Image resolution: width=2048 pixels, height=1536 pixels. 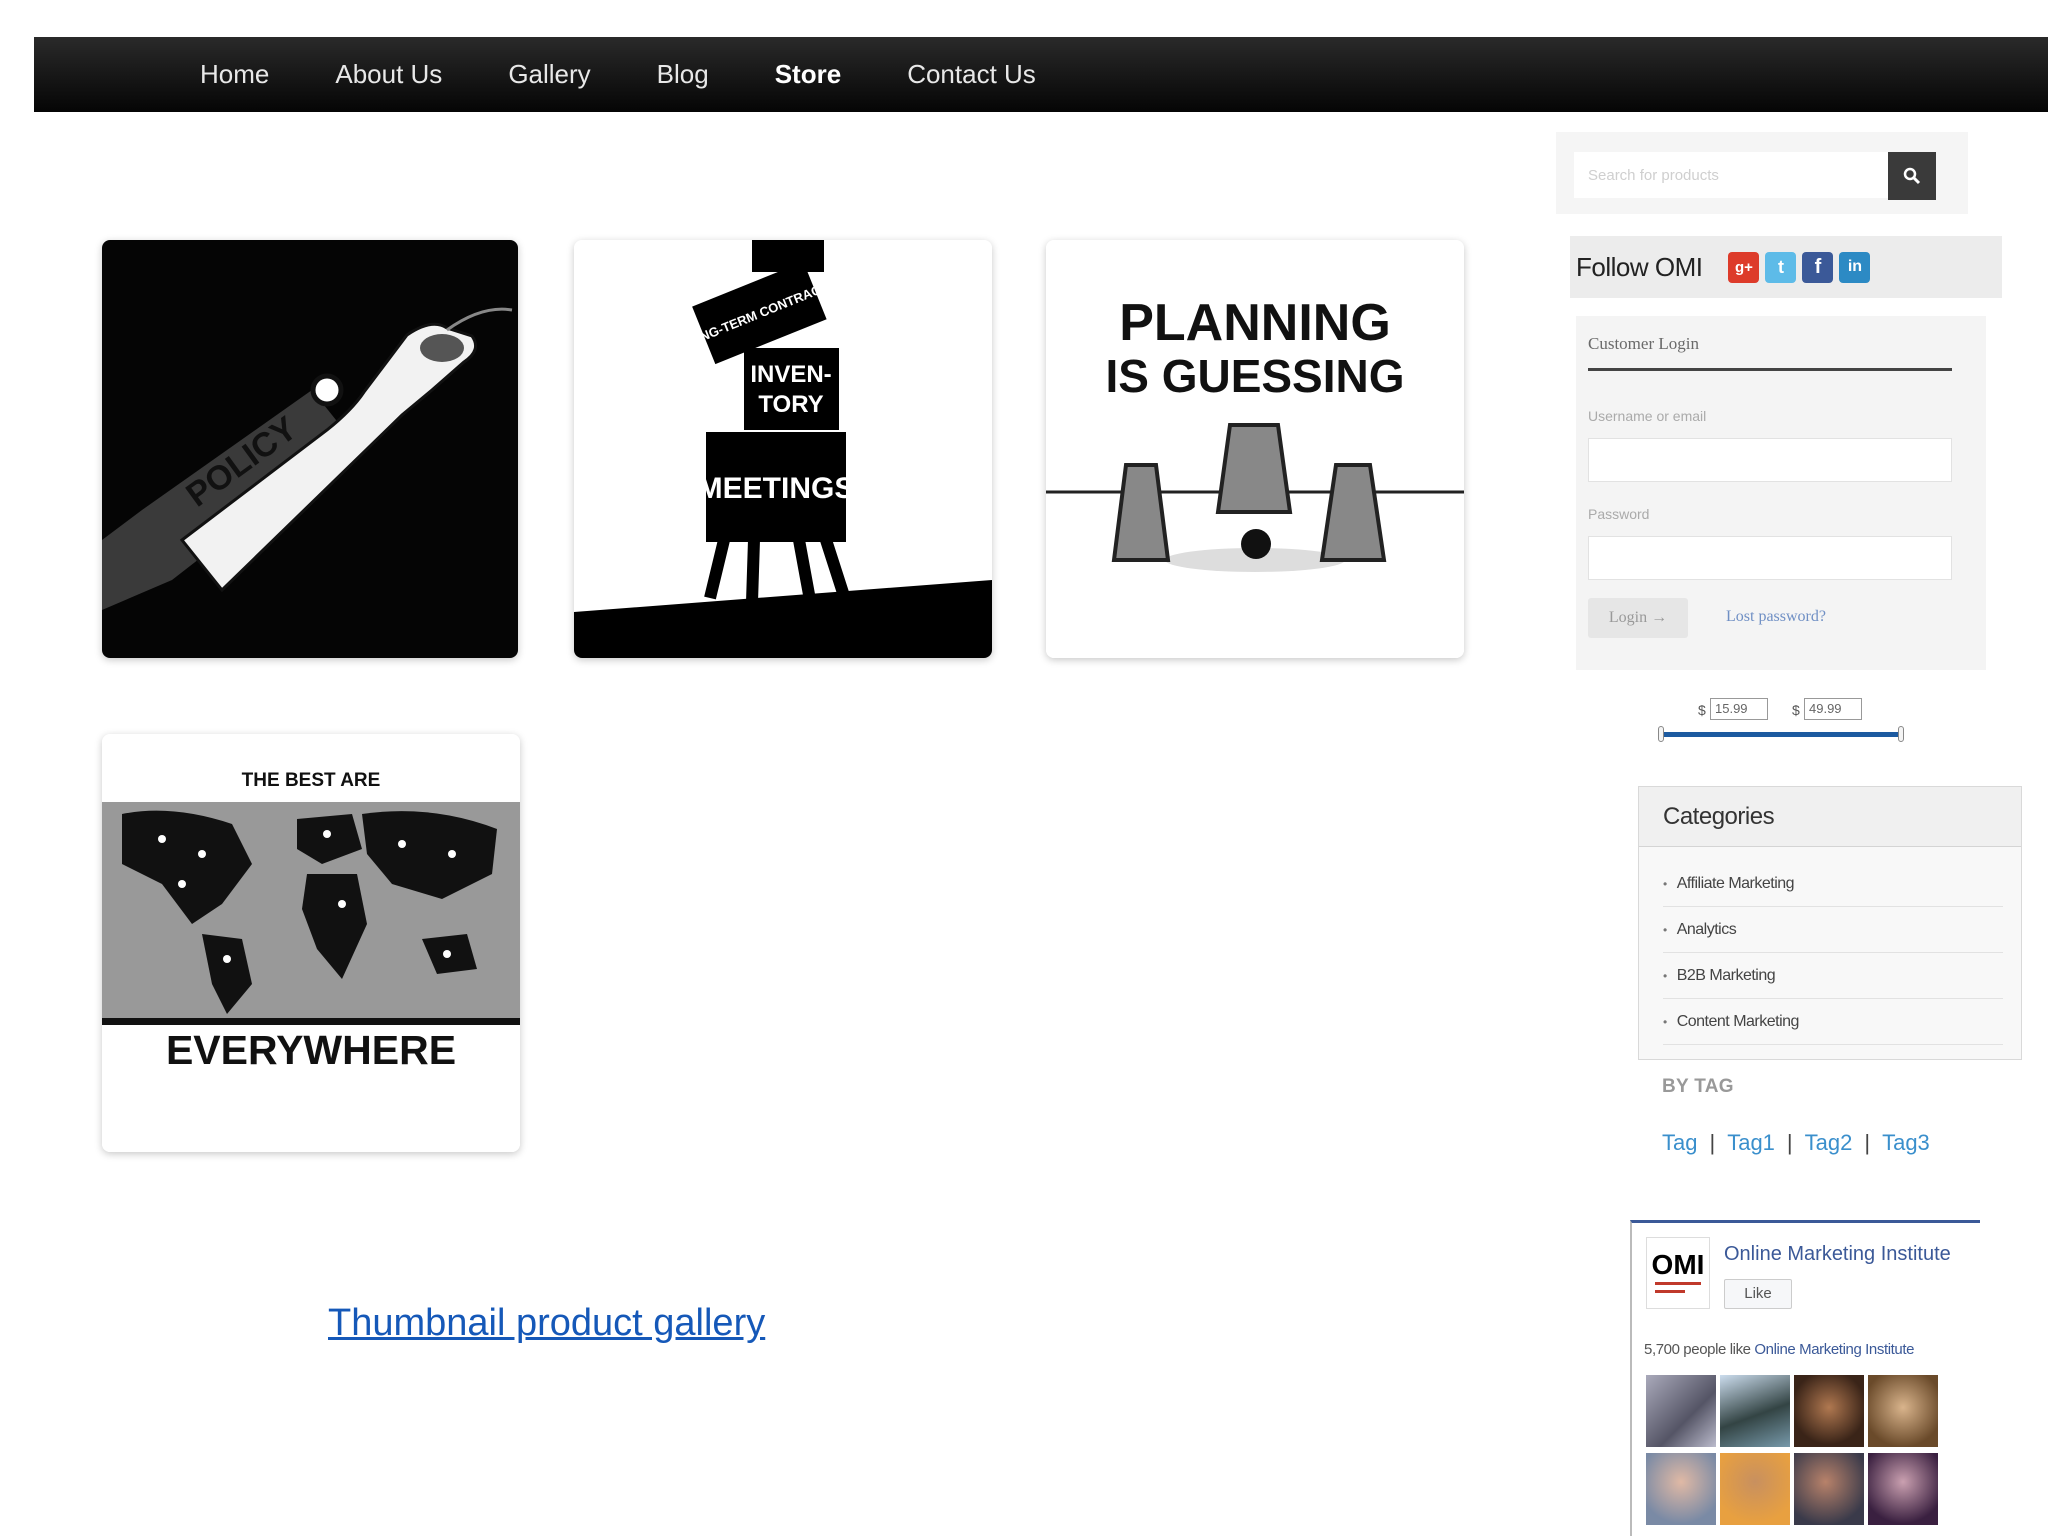 I want to click on search-icon, so click(x=1912, y=176).